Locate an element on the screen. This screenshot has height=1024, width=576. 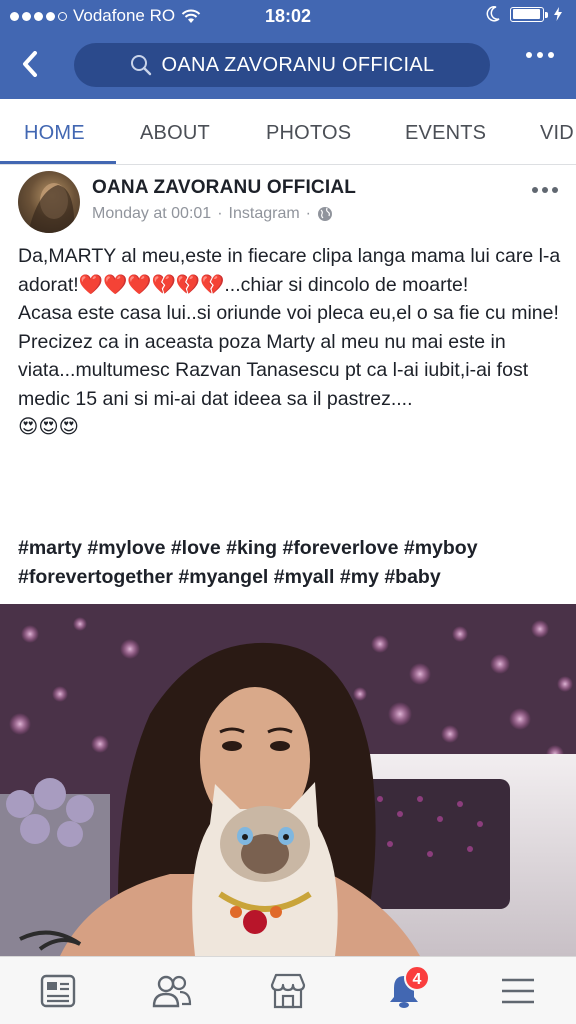
chevron-left-icon is located at coordinates (30, 64).